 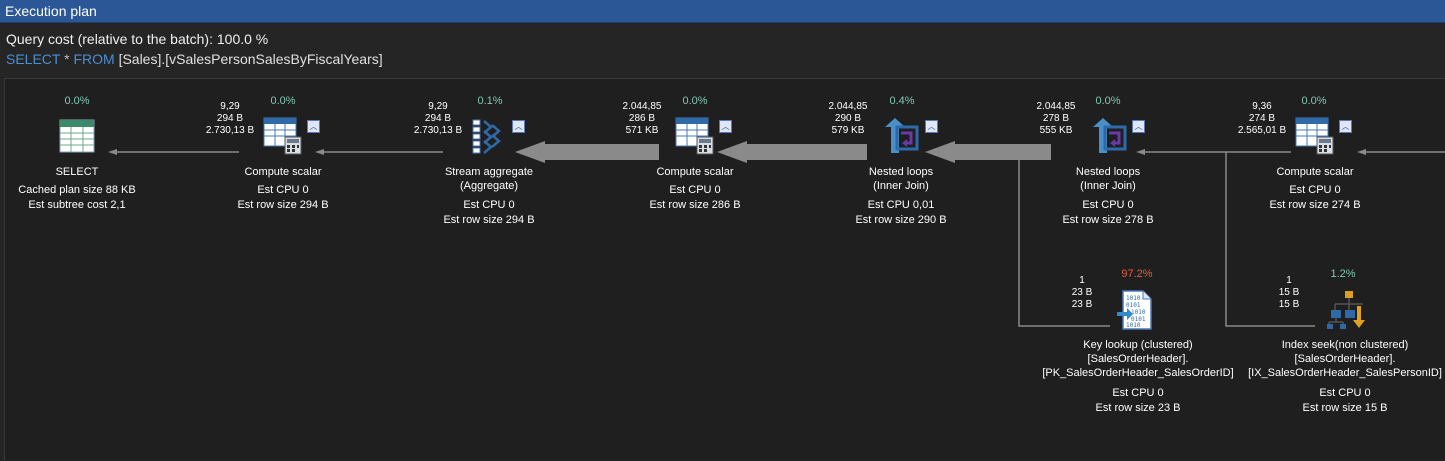 What do you see at coordinates (67, 59) in the screenshot?
I see `keyword-star: *` at bounding box center [67, 59].